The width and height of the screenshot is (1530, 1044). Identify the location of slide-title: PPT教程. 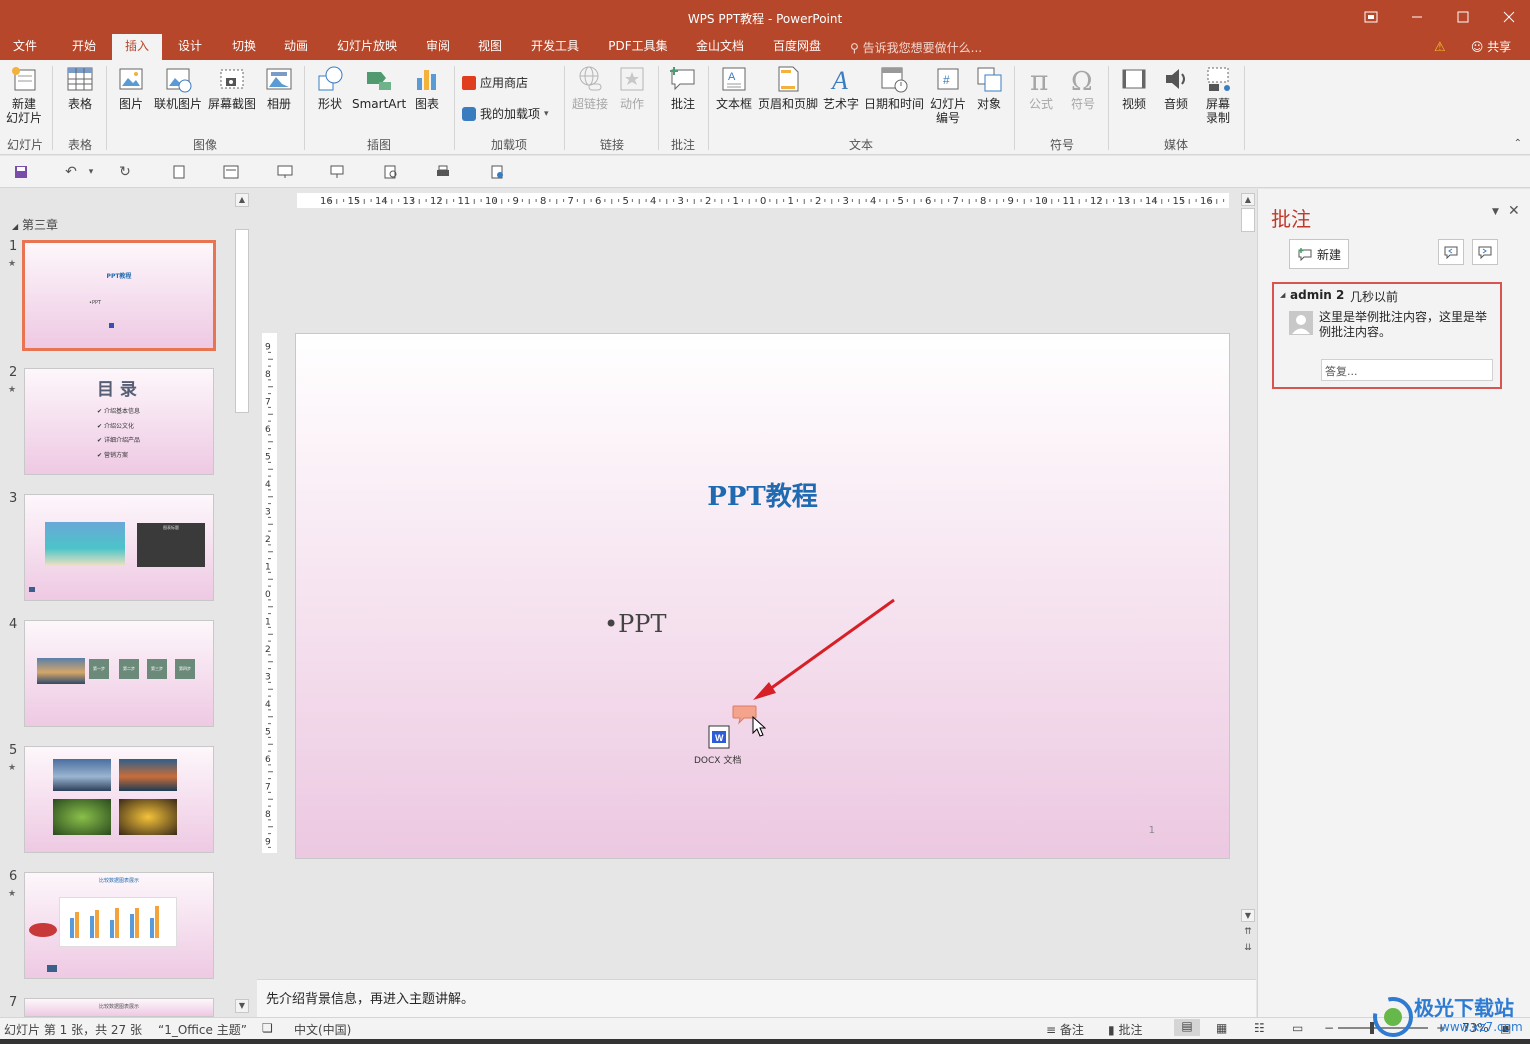
(762, 494).